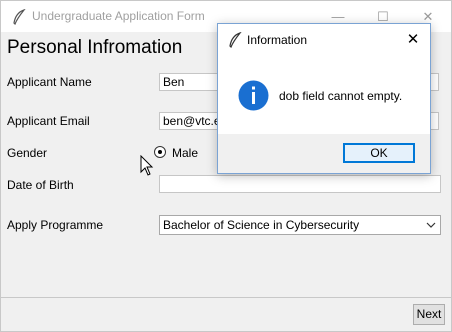 Image resolution: width=452 pixels, height=332 pixels. Describe the element at coordinates (95, 47) in the screenshot. I see `section-heading: Personal Infromation` at that location.